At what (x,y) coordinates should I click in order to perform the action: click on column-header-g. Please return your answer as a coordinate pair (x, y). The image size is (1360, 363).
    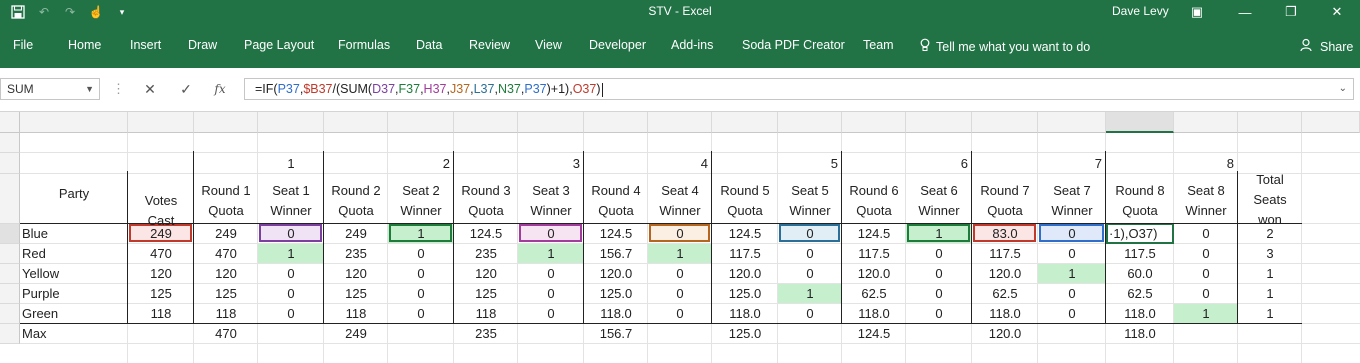
    Looking at the image, I should click on (486, 122).